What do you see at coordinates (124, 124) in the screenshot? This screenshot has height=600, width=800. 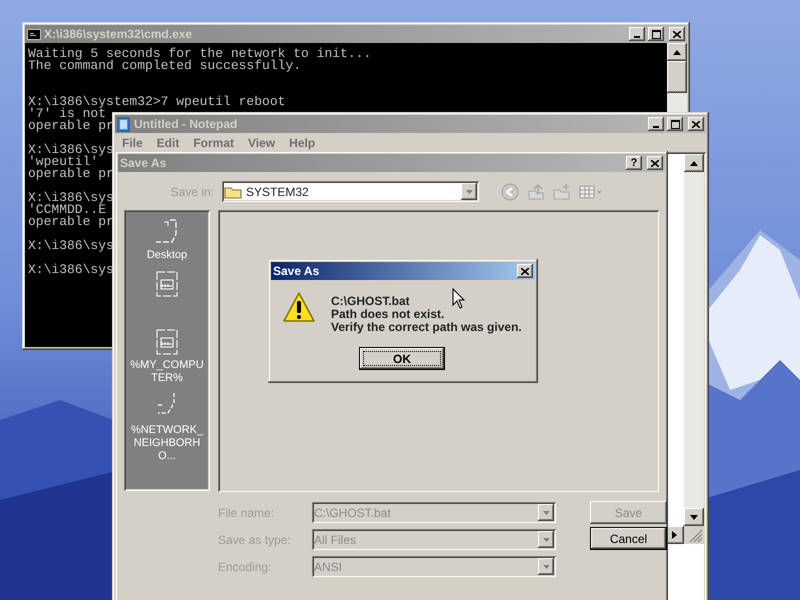 I see `notepad-icon` at bounding box center [124, 124].